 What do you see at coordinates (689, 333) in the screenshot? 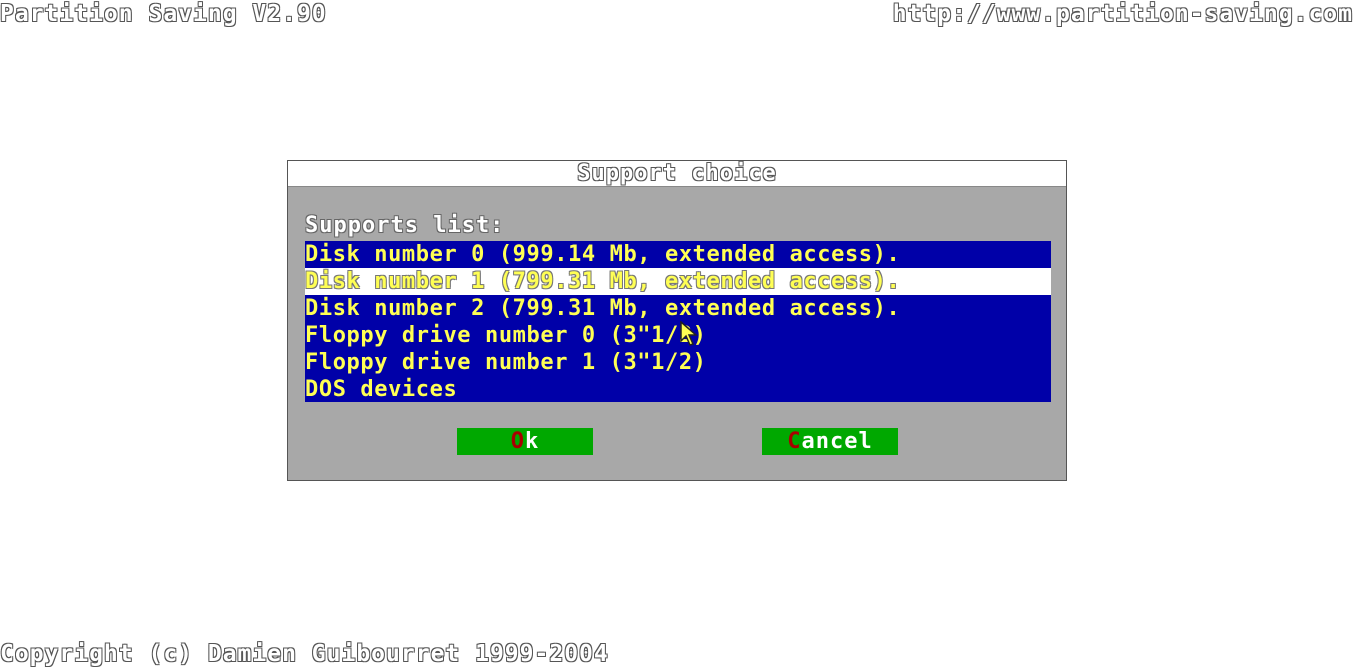
I see `mouse-pointer-icon` at bounding box center [689, 333].